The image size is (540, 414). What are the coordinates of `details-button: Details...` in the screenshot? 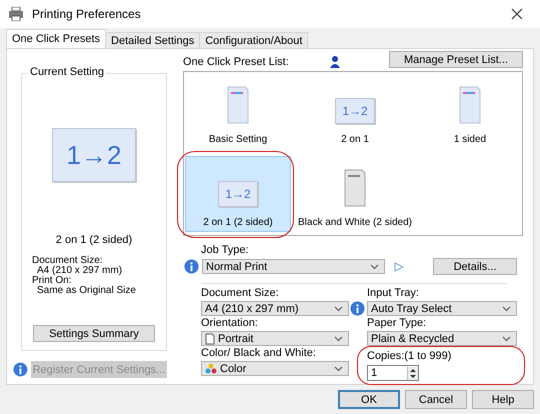 It's located at (475, 266).